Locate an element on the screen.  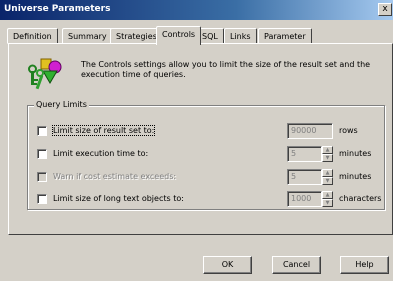
tab-controls: Controls is located at coordinates (179, 35).